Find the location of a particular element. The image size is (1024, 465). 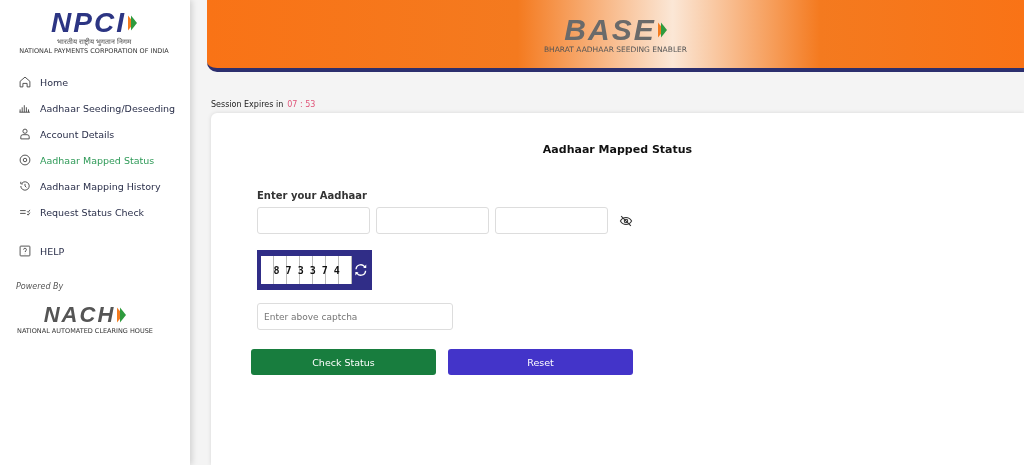

nav-item: Aadhaar Mapped Status is located at coordinates (77, 160).